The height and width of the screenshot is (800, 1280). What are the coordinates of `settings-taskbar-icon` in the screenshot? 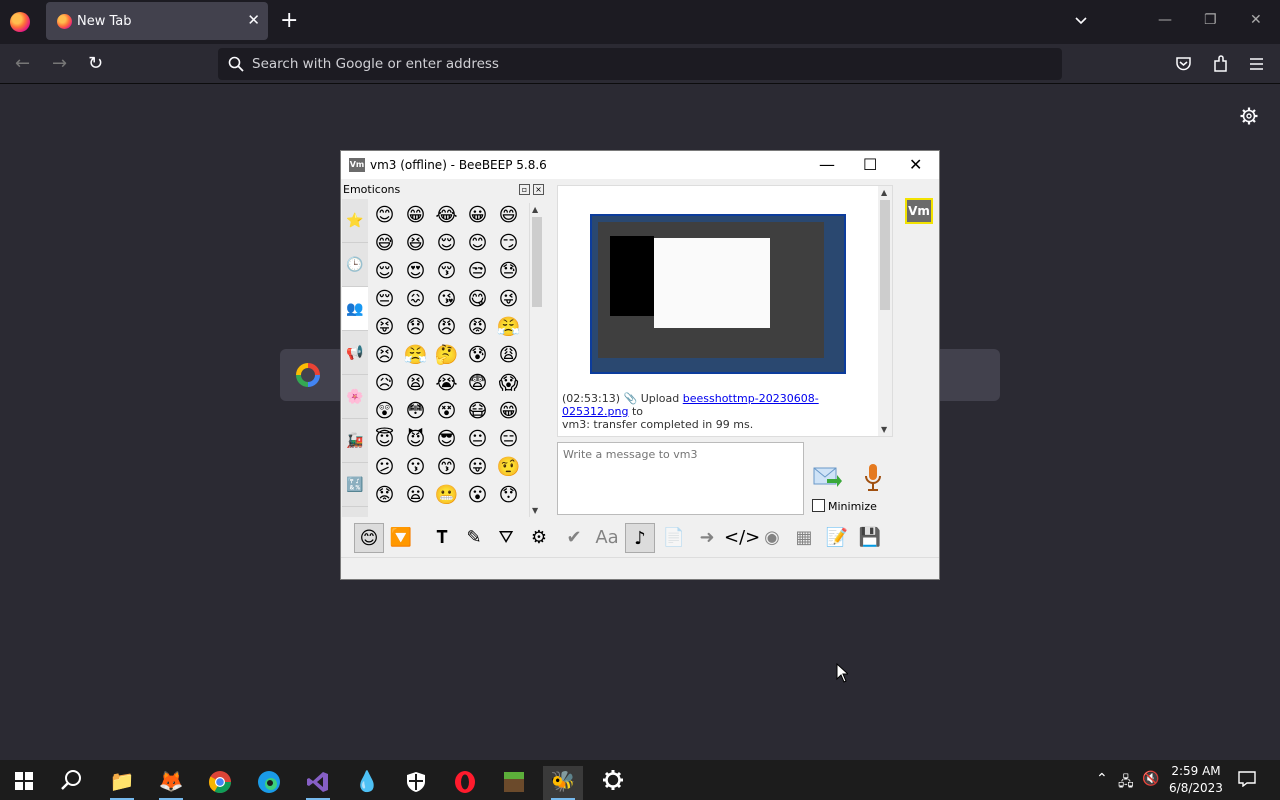 It's located at (613, 780).